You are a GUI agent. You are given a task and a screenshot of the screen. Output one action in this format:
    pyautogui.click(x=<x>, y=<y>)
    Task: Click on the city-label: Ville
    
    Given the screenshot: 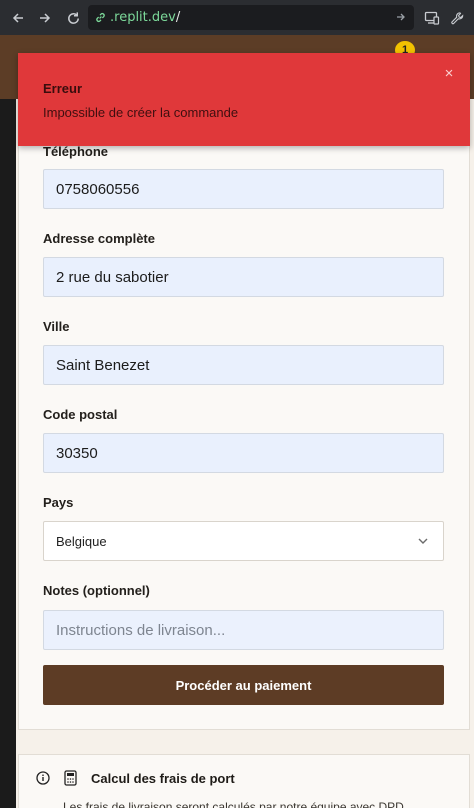 What is the action you would take?
    pyautogui.click(x=56, y=326)
    